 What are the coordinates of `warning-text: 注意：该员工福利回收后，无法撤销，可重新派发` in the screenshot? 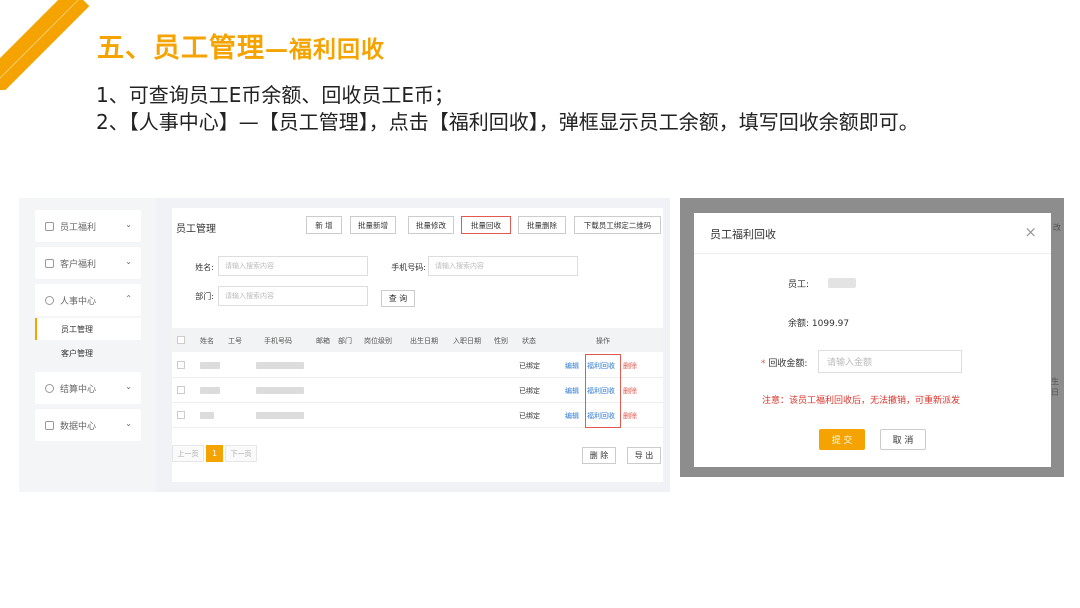 It's located at (861, 401).